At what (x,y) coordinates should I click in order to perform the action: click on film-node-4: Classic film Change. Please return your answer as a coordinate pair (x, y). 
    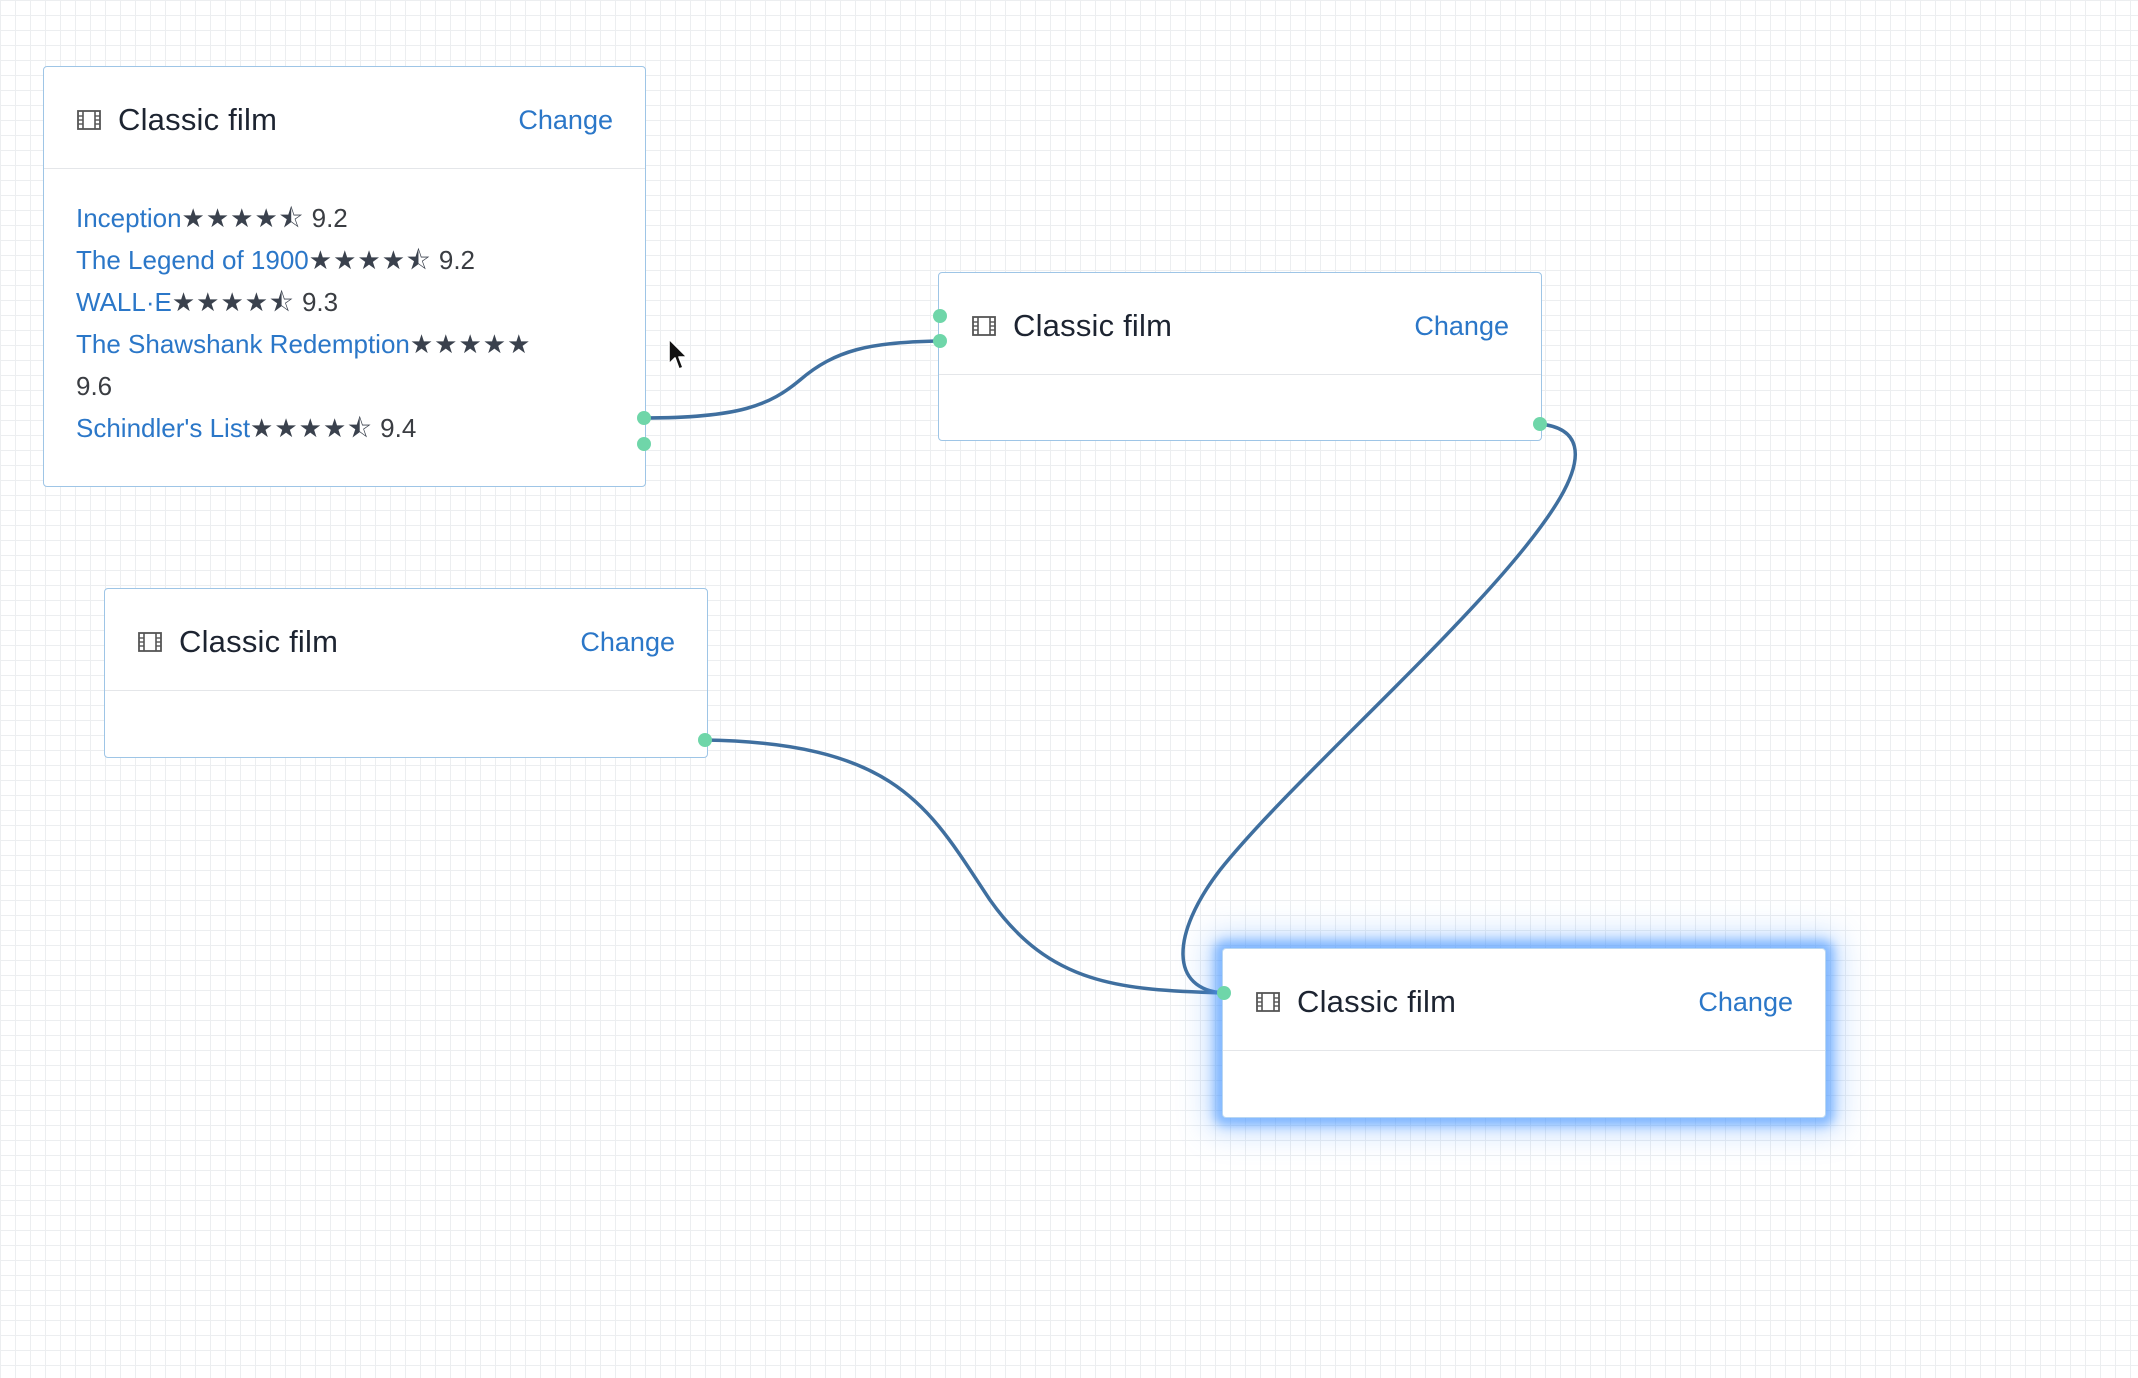
    Looking at the image, I should click on (1524, 1033).